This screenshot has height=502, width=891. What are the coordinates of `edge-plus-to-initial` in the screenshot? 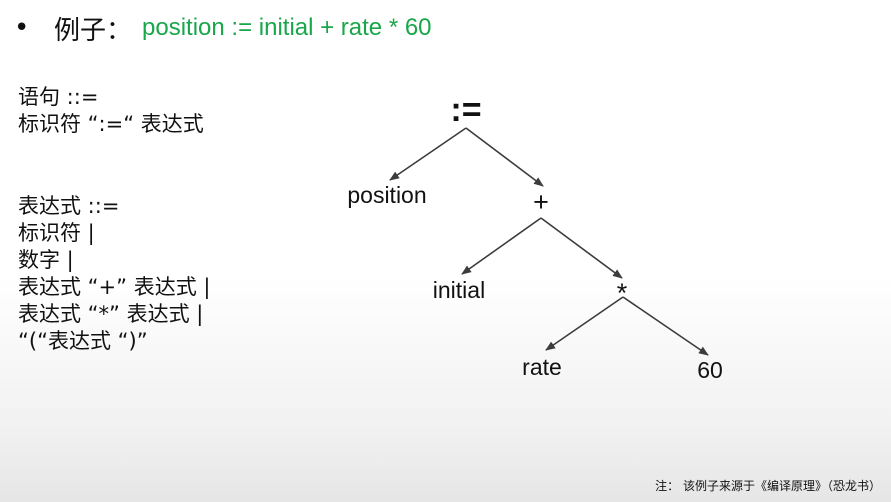 It's located at (501, 246).